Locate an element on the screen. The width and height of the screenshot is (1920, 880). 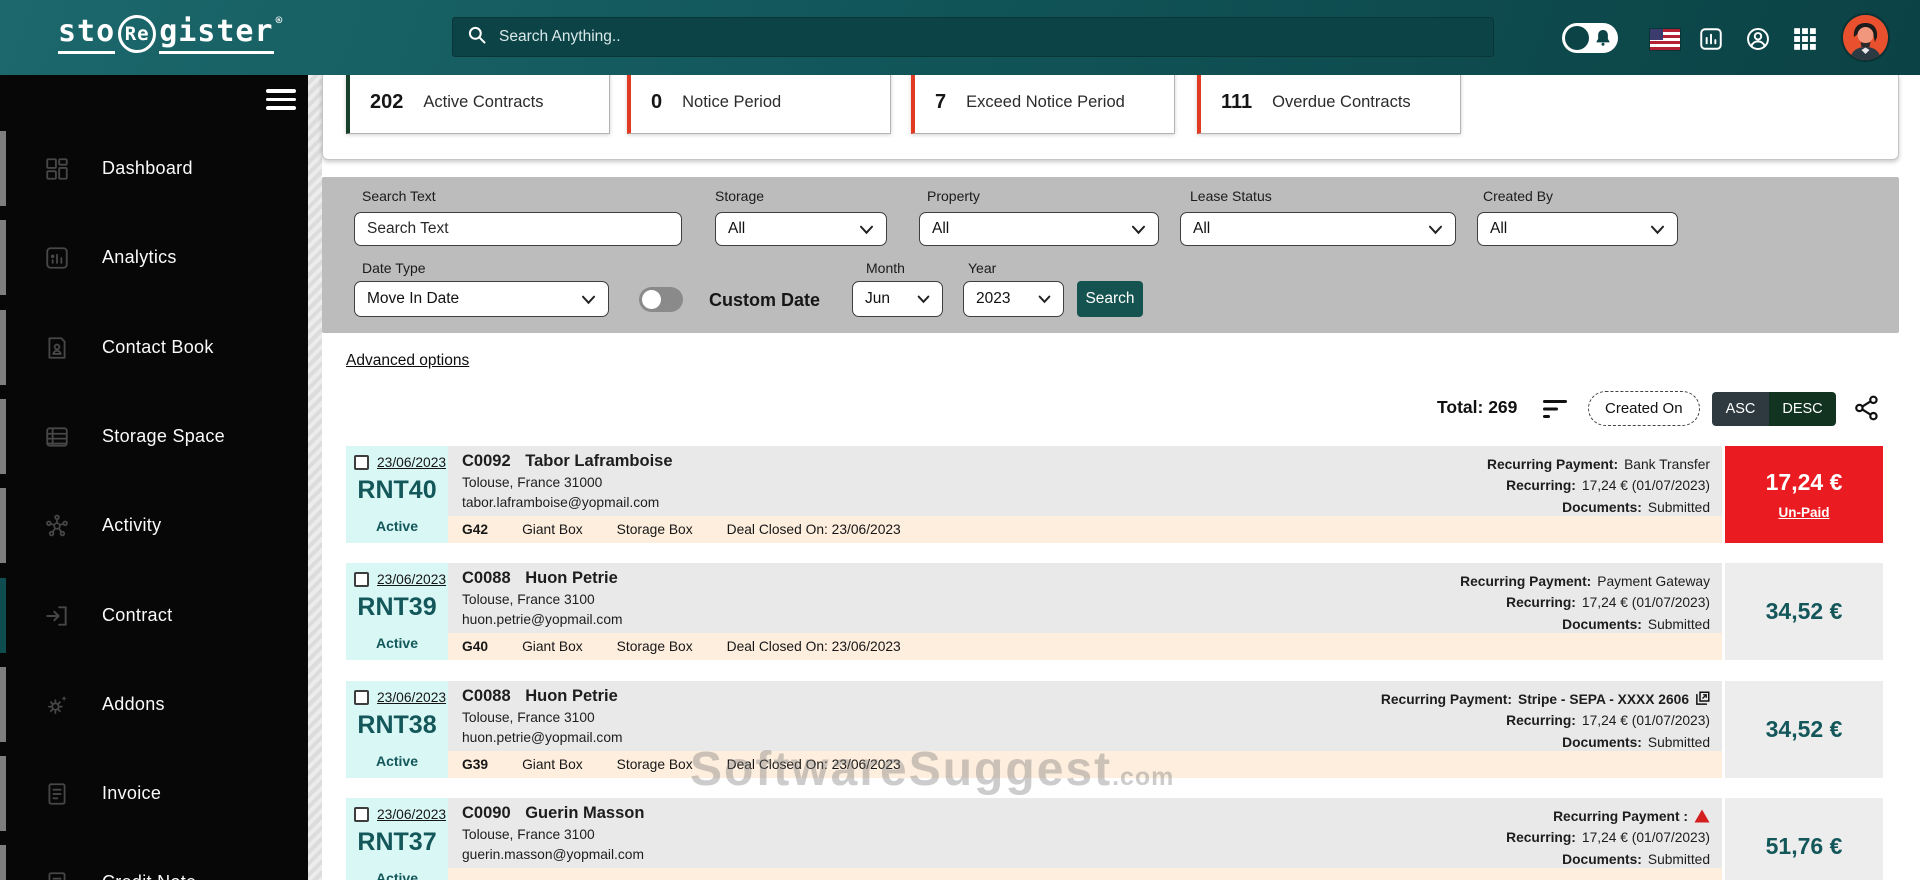
payment-method: Bank Transfer is located at coordinates (1667, 464).